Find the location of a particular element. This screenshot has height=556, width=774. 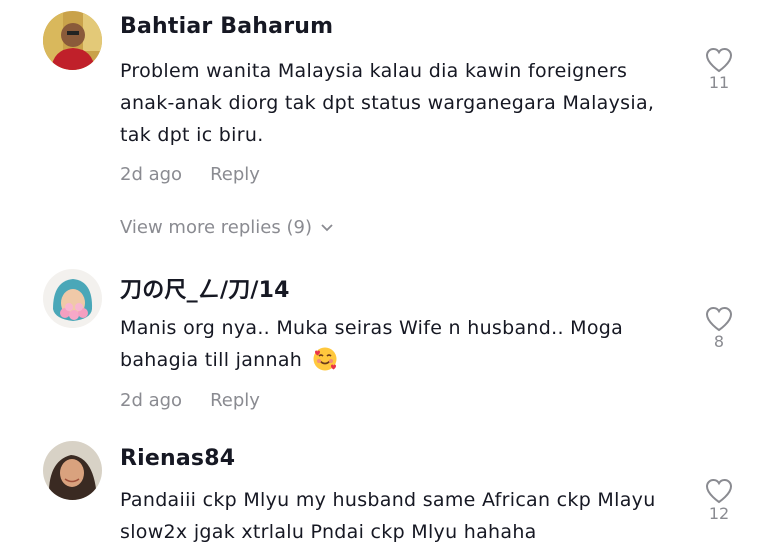

view-more-label: View more replies (9) is located at coordinates (216, 227).